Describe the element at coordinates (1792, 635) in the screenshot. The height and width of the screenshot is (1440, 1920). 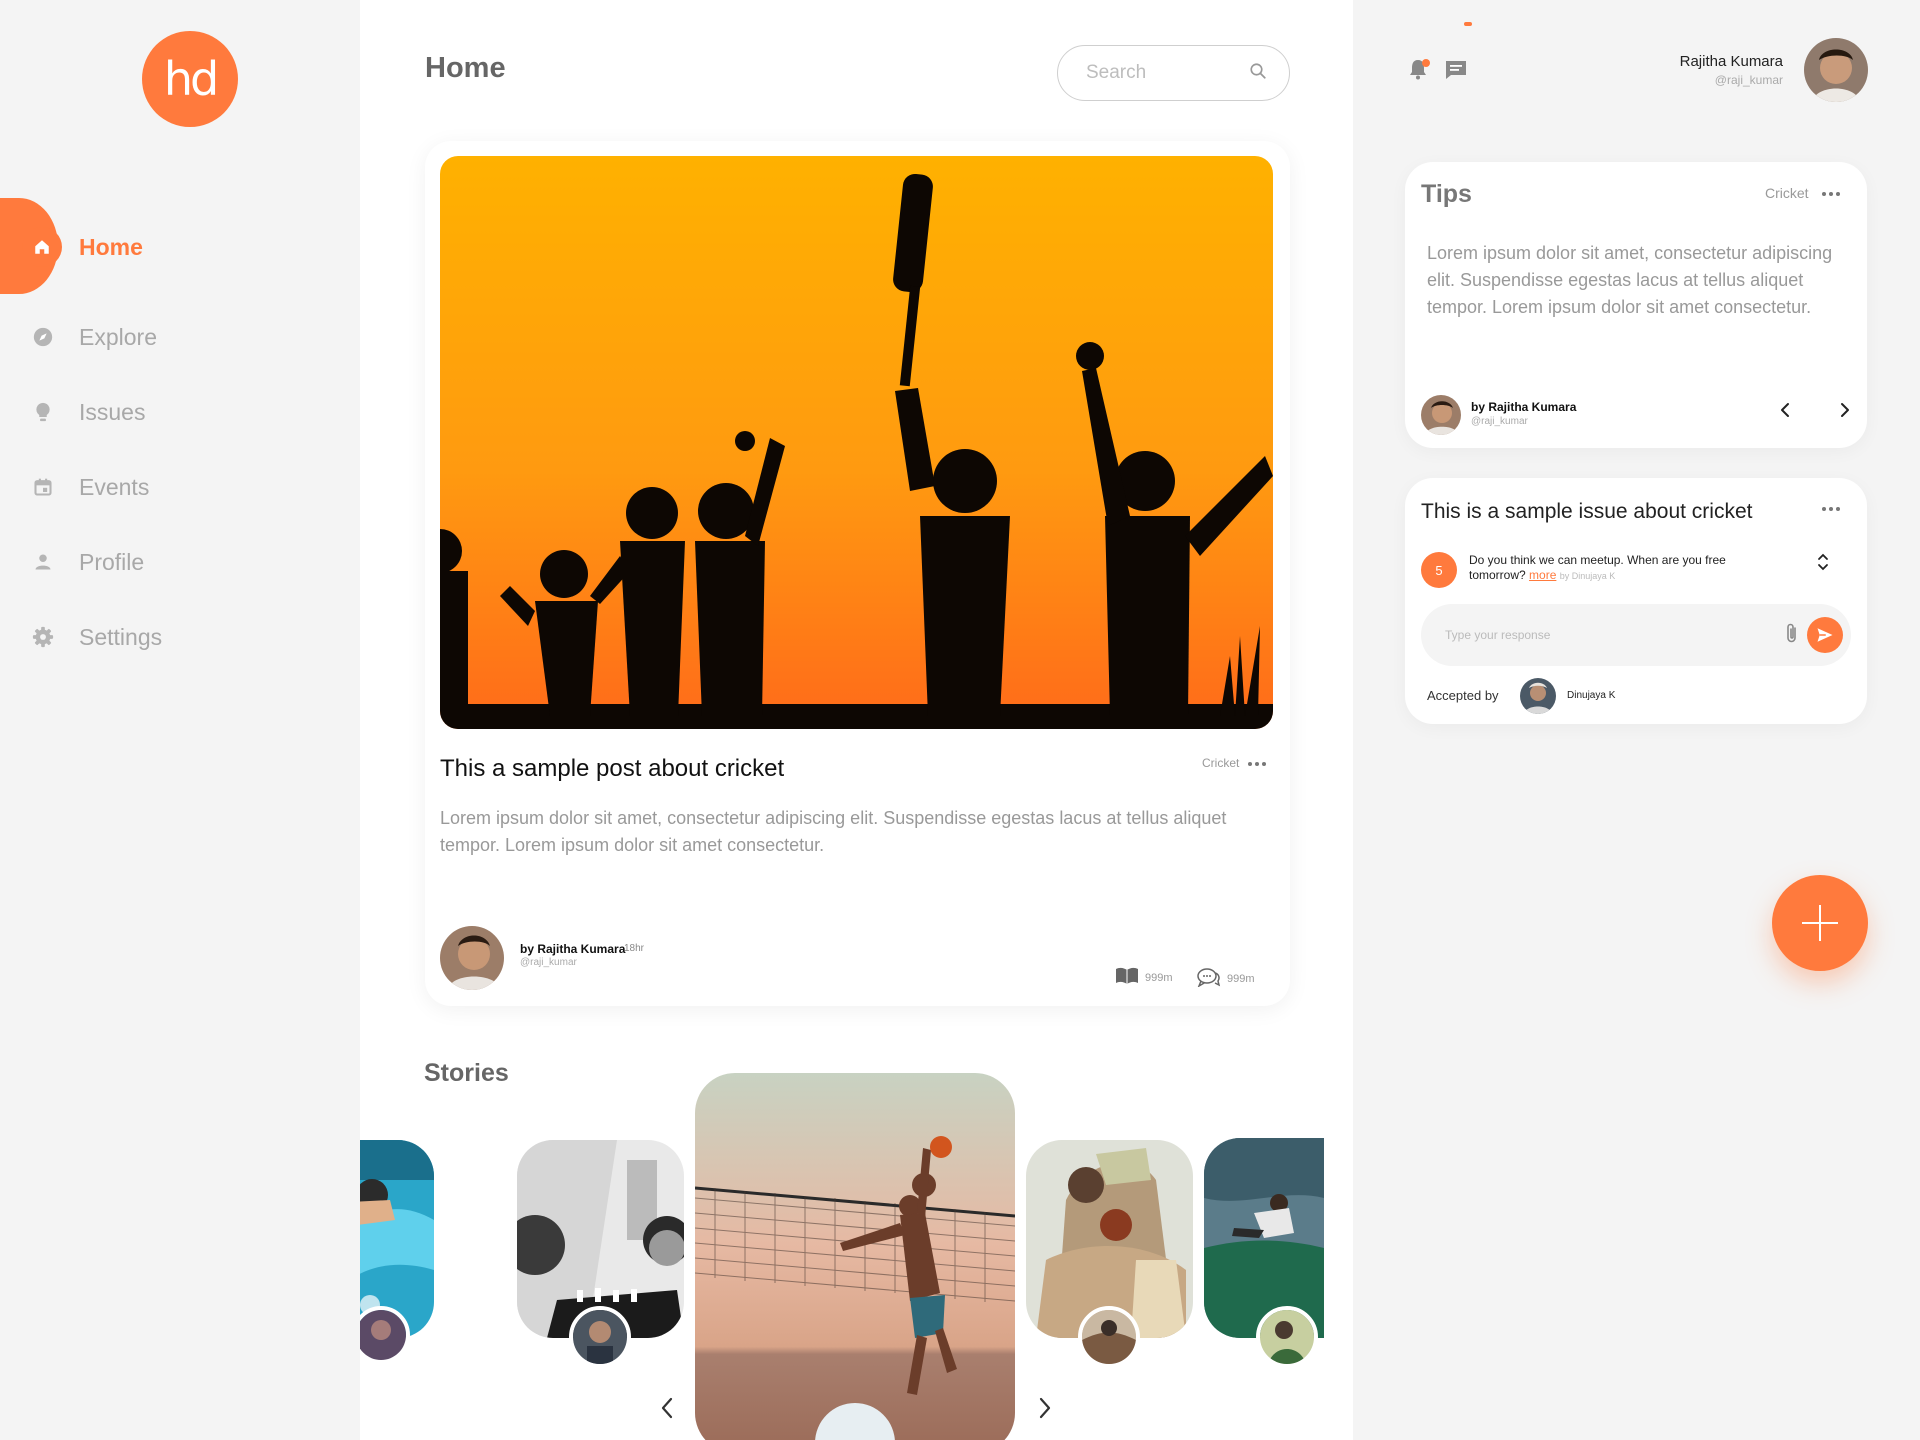
I see `attachment-icon` at that location.